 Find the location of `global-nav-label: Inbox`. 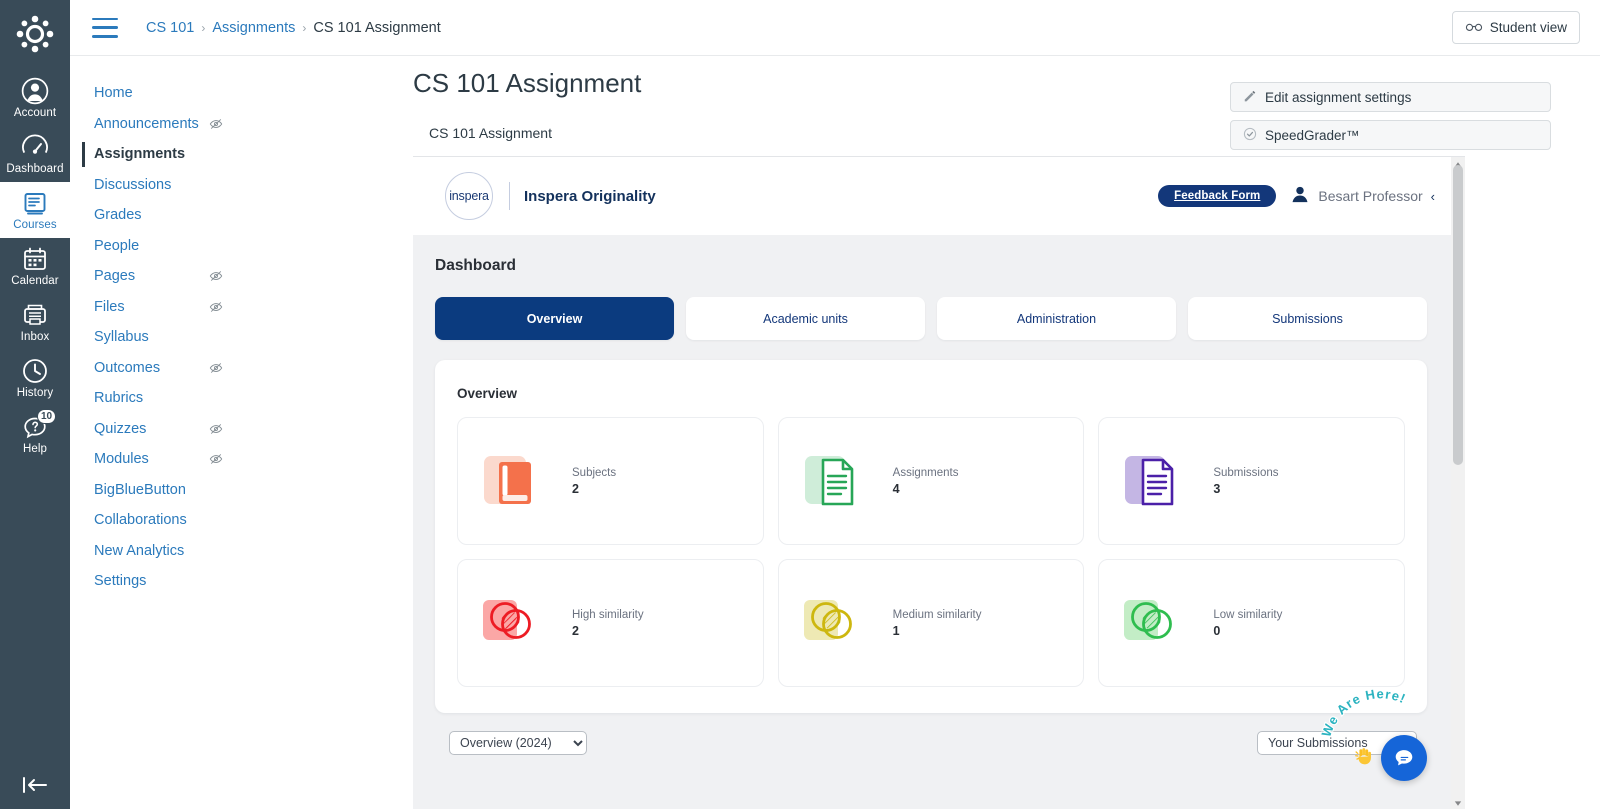

global-nav-label: Inbox is located at coordinates (35, 337).